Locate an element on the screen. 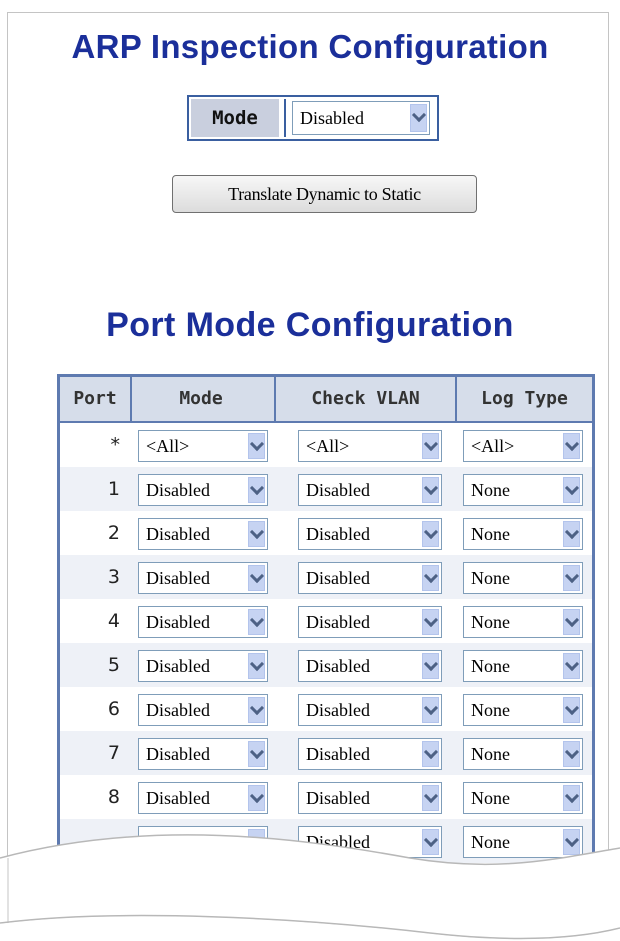  port-number: 1 is located at coordinates (113, 489).